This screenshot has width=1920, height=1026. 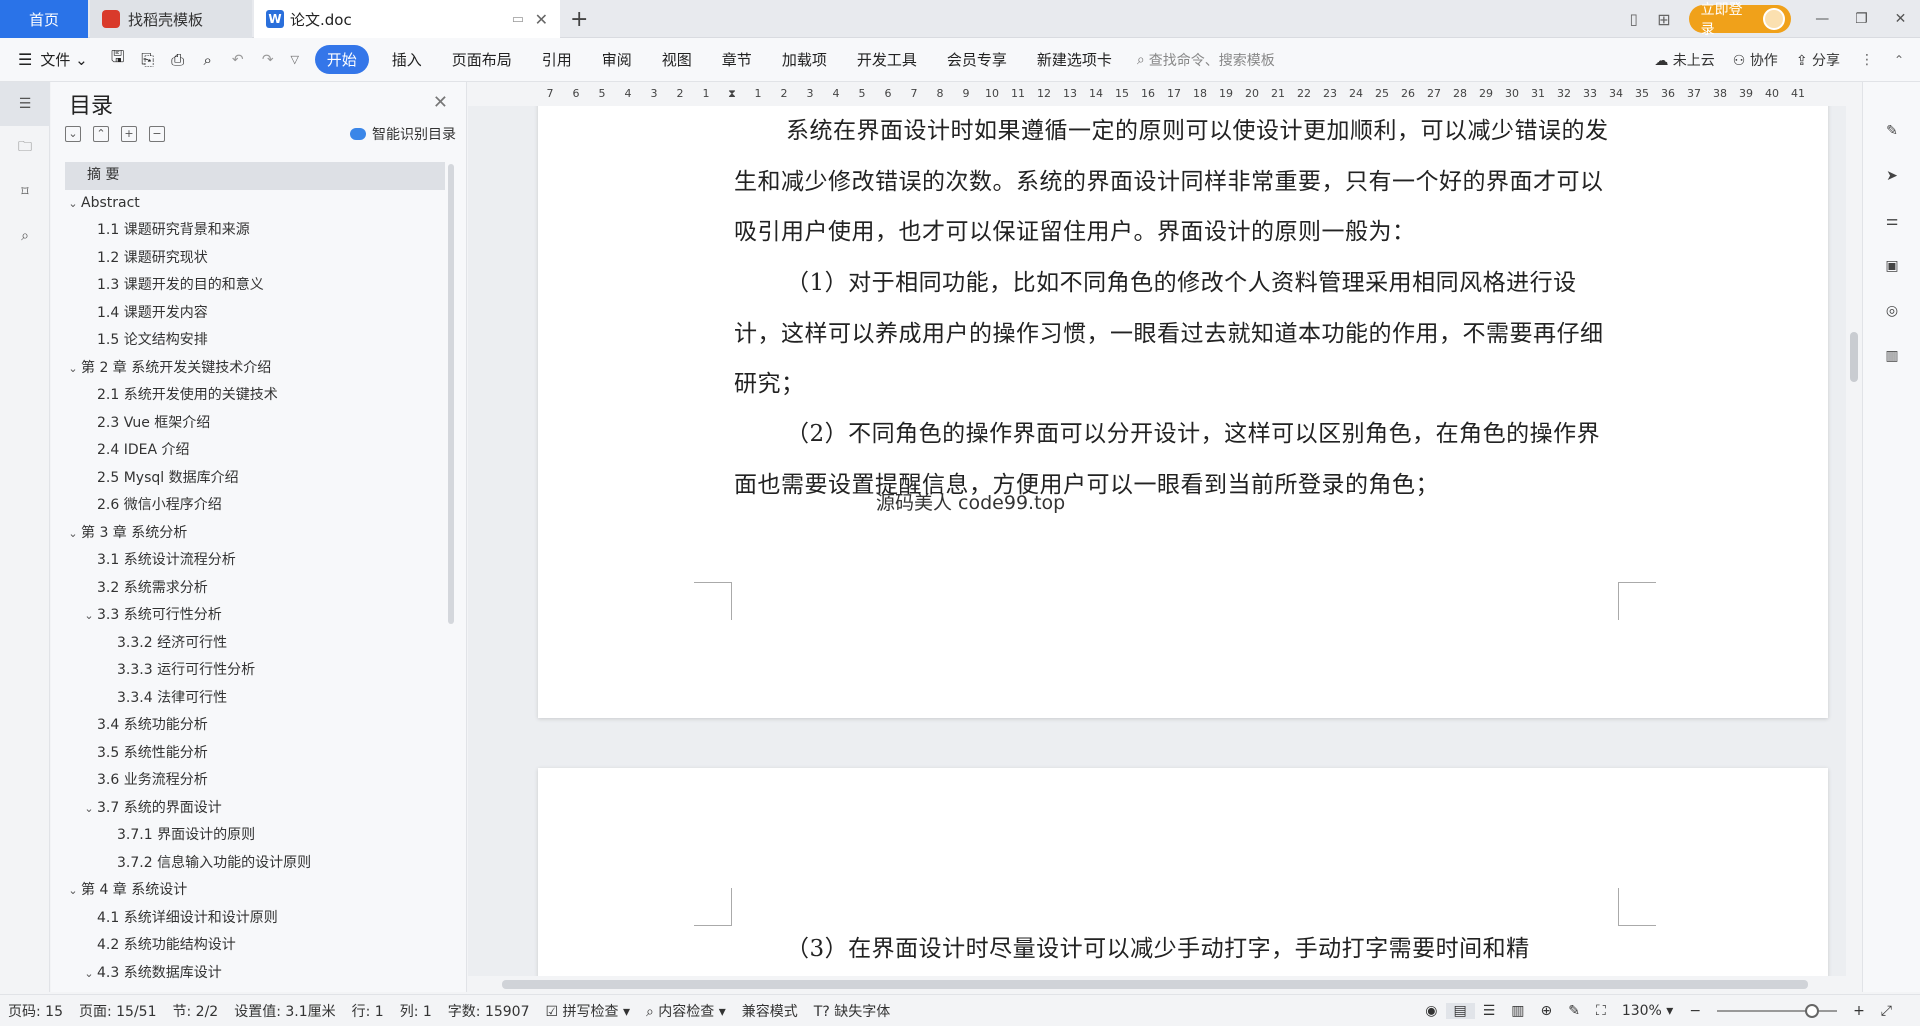 What do you see at coordinates (1755, 60) in the screenshot?
I see `collab-button: ⚇ 协作` at bounding box center [1755, 60].